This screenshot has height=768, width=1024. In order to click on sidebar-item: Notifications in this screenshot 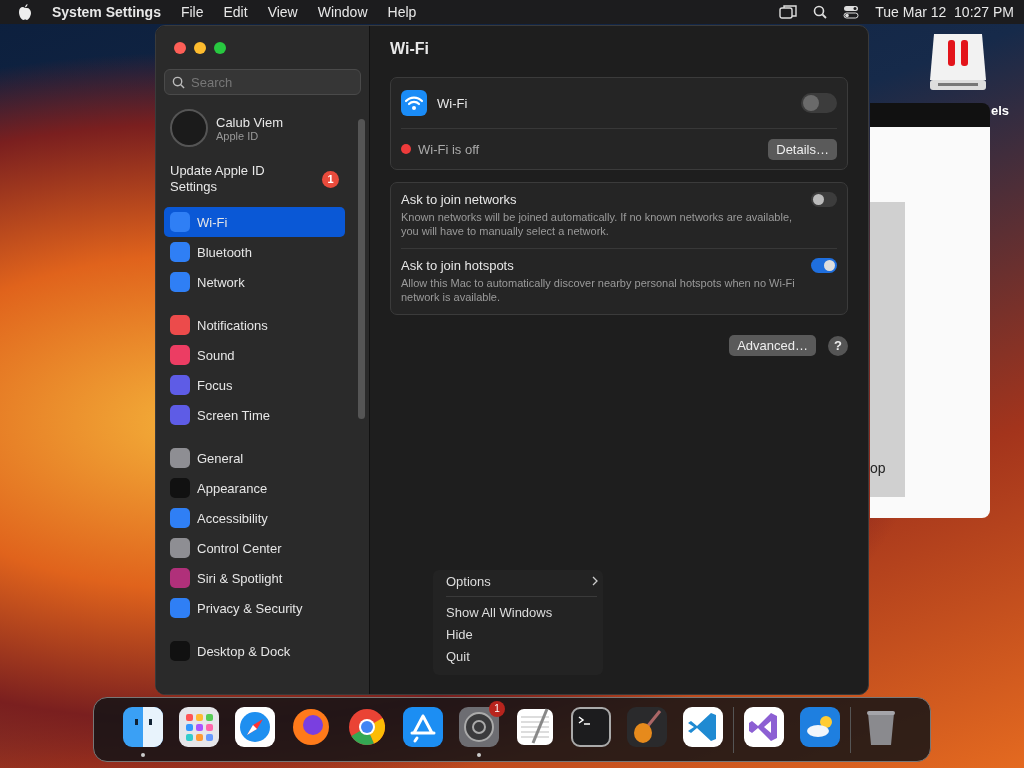, I will do `click(254, 325)`.